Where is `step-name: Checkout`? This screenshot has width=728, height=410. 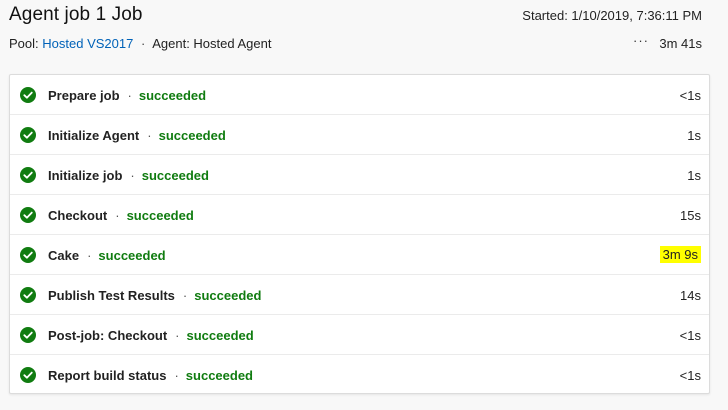
step-name: Checkout is located at coordinates (78, 215).